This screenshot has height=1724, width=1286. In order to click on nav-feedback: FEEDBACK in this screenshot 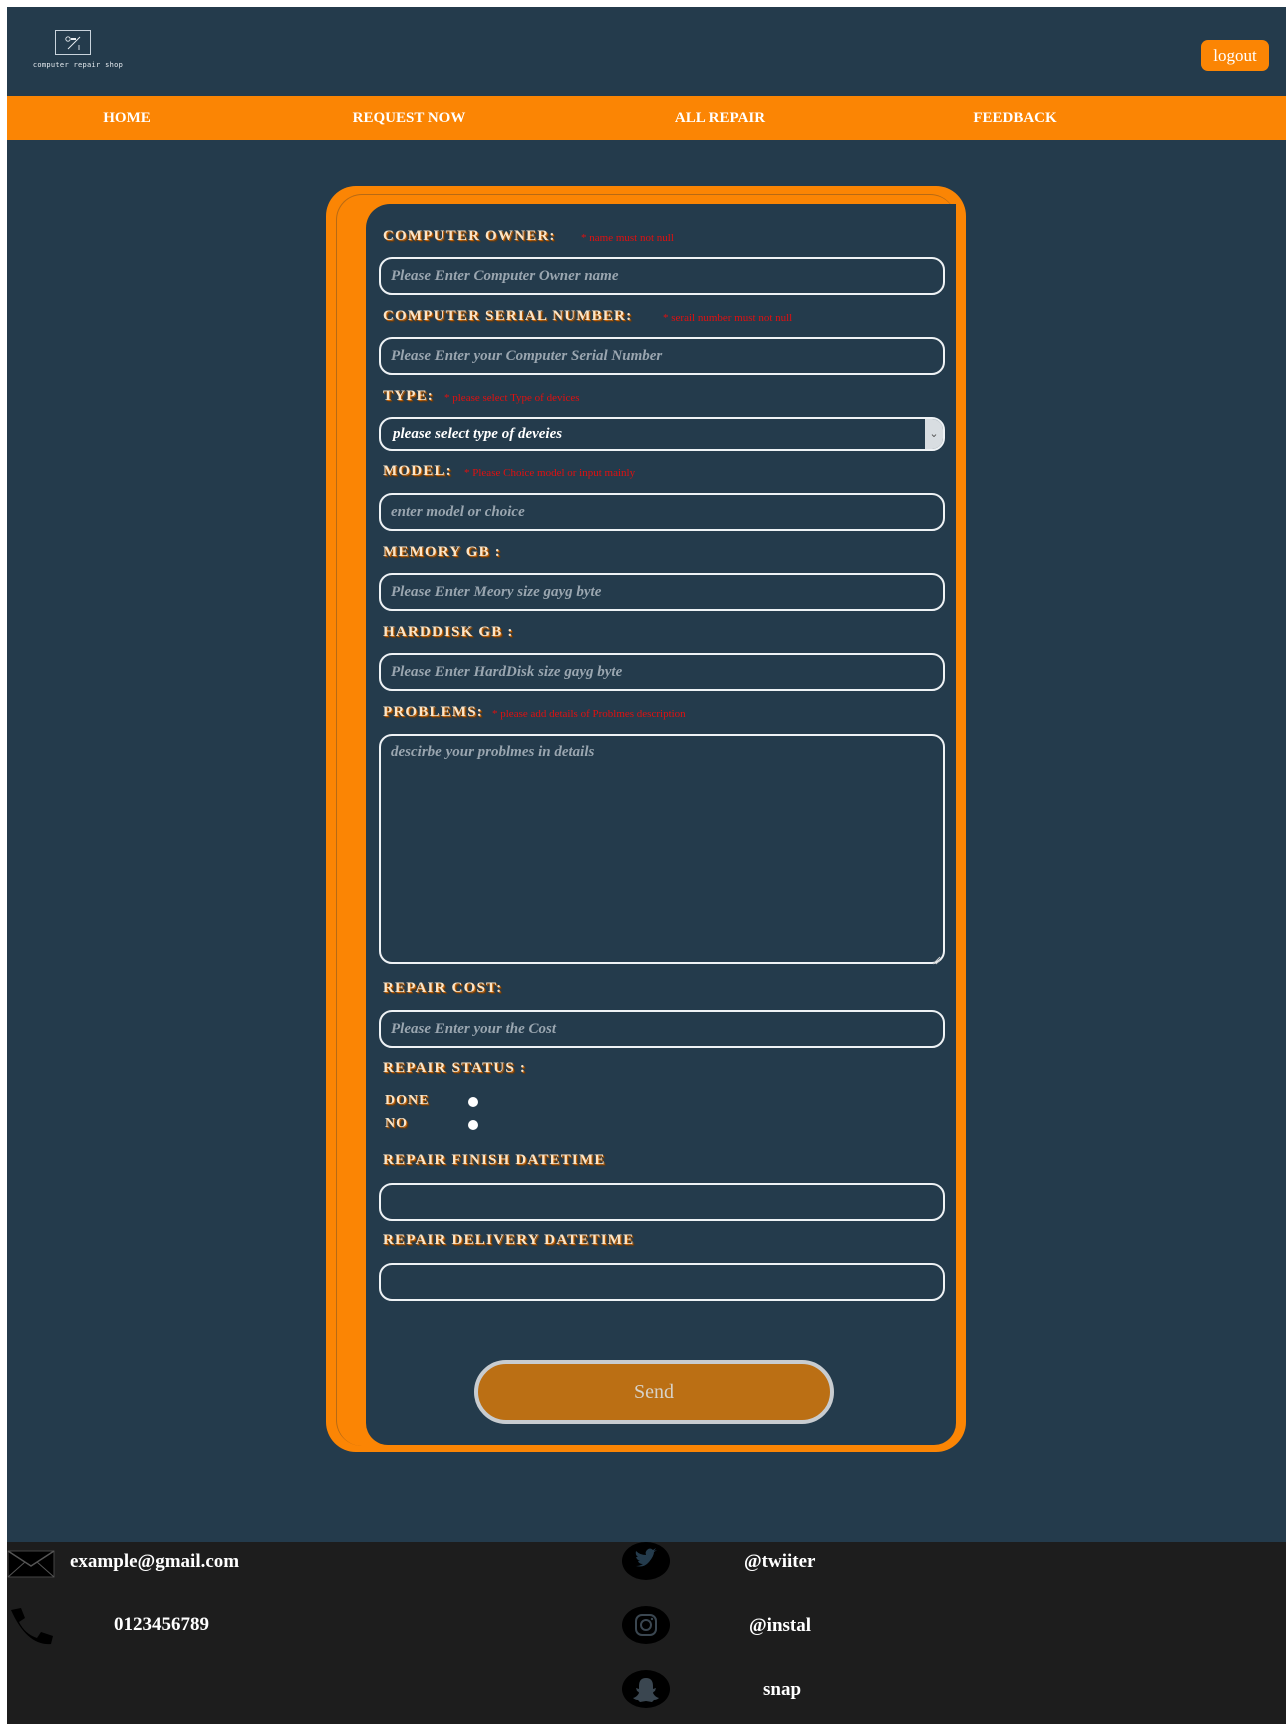, I will do `click(1015, 118)`.